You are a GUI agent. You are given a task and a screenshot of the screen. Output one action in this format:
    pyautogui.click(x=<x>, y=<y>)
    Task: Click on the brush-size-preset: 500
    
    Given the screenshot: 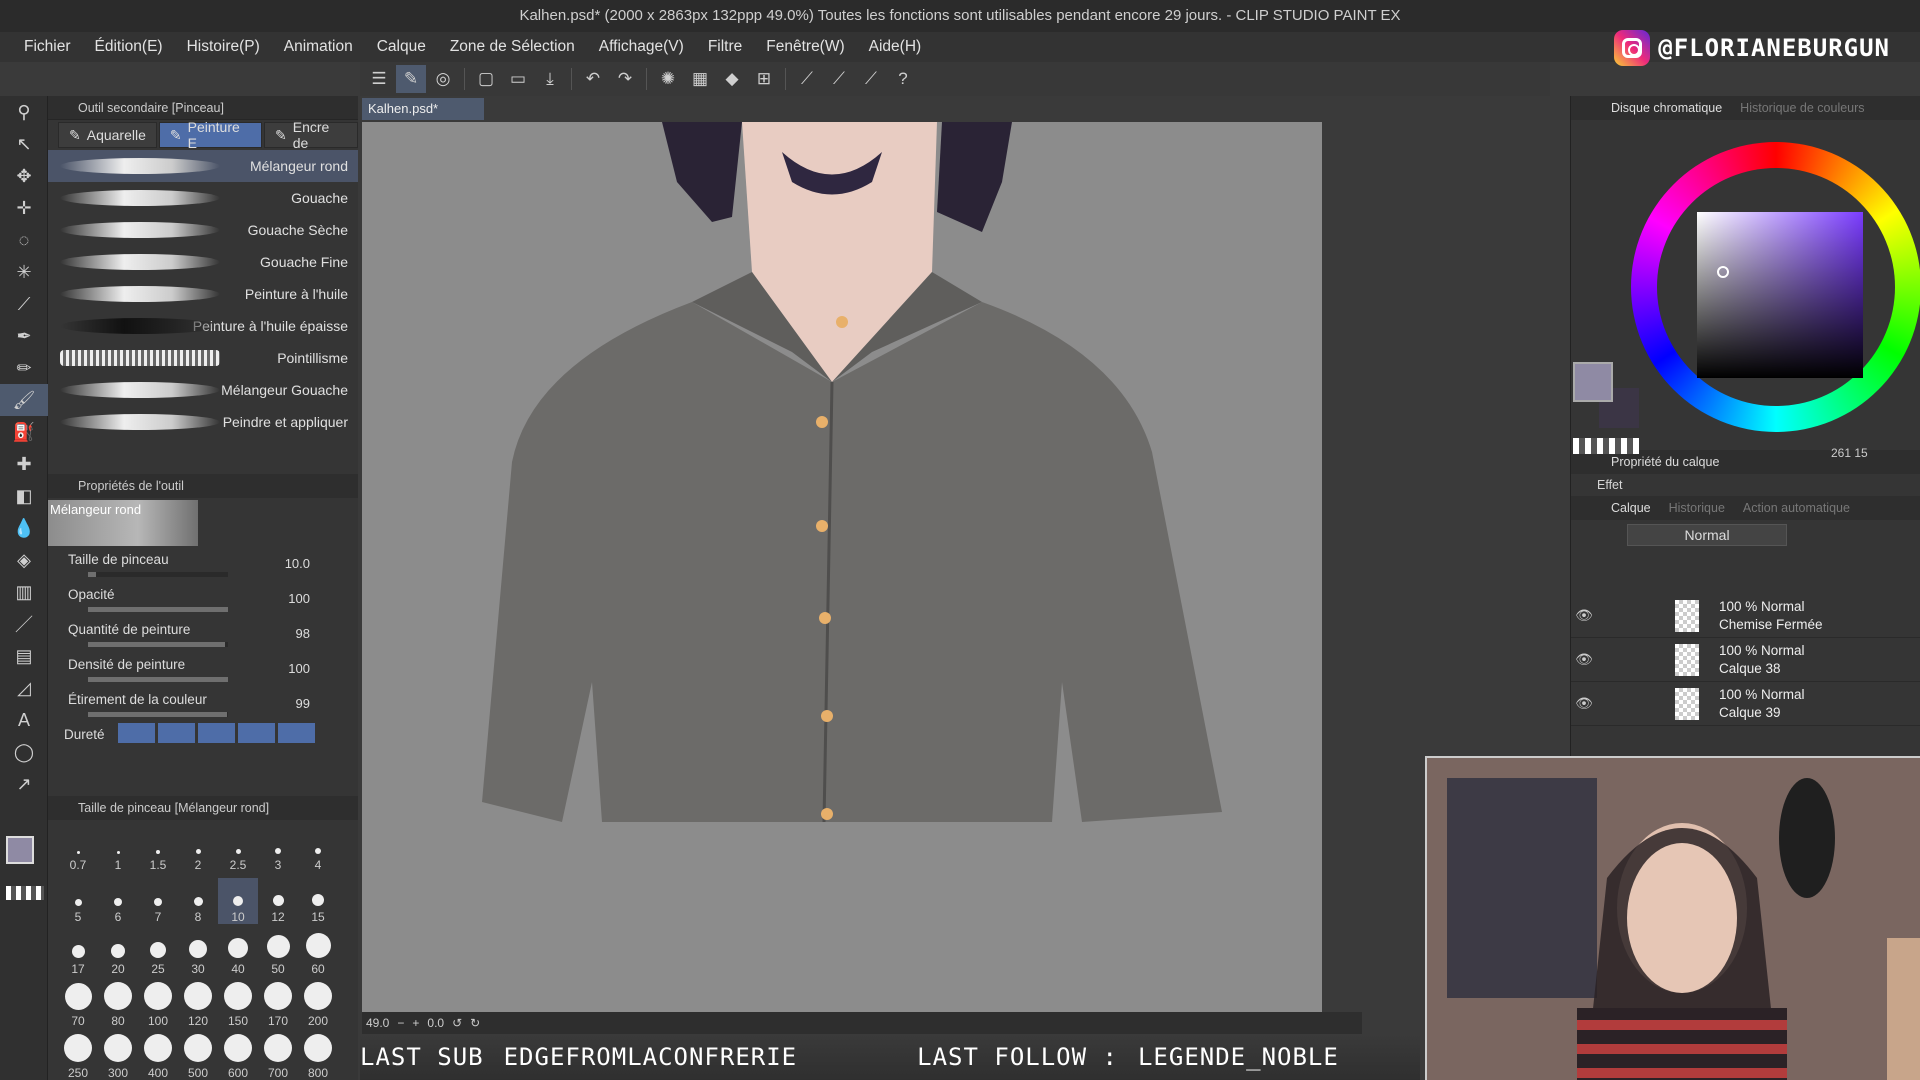 What is the action you would take?
    pyautogui.click(x=198, y=1057)
    